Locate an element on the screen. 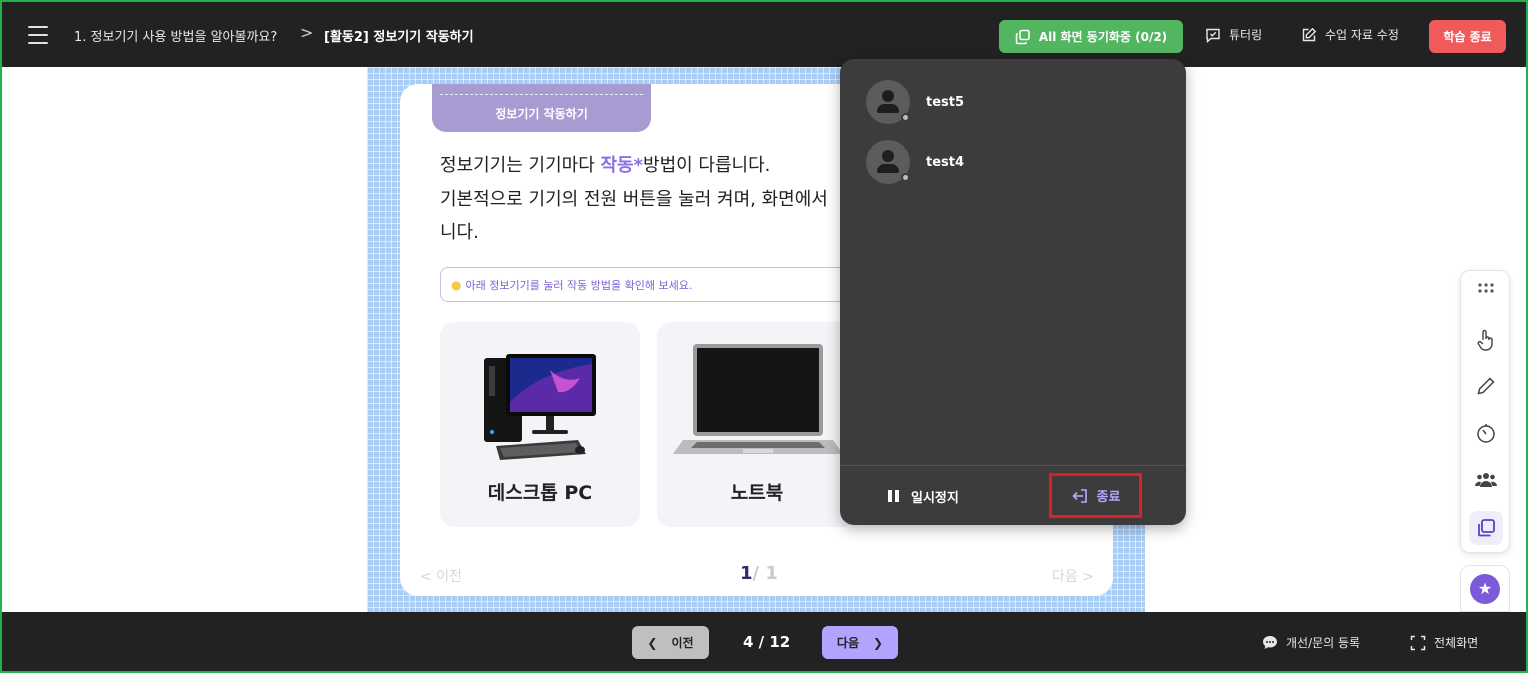  stop-sync-button: 종료 is located at coordinates (1095, 495).